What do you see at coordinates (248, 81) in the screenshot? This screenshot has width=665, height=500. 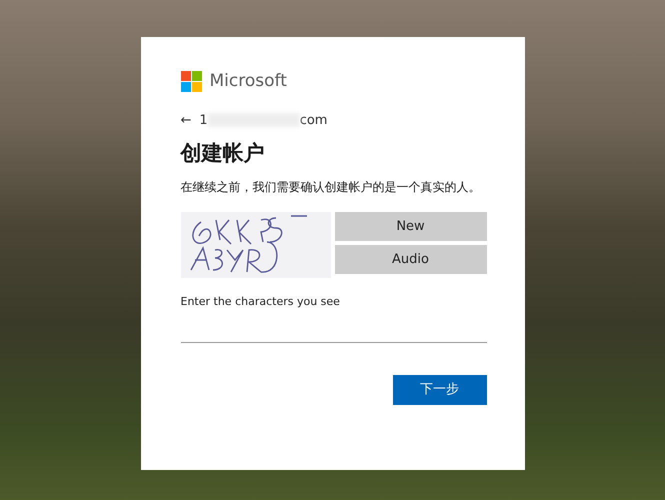 I see `brand-name: Microsoft` at bounding box center [248, 81].